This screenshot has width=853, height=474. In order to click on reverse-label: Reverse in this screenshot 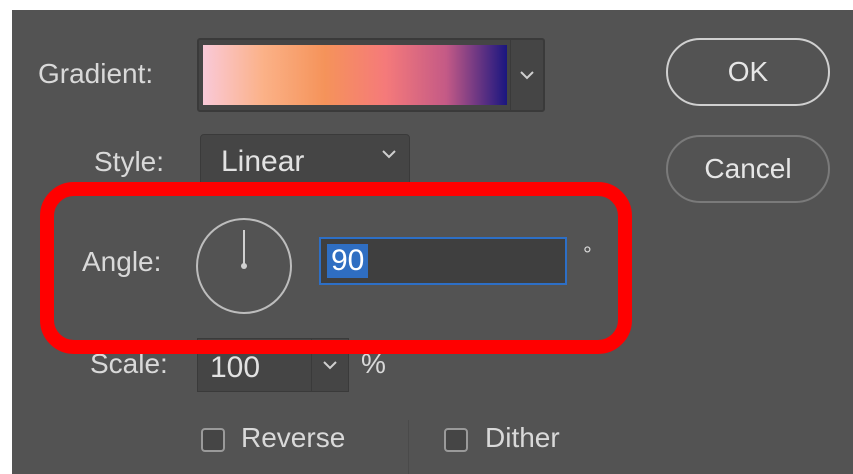, I will do `click(293, 438)`.